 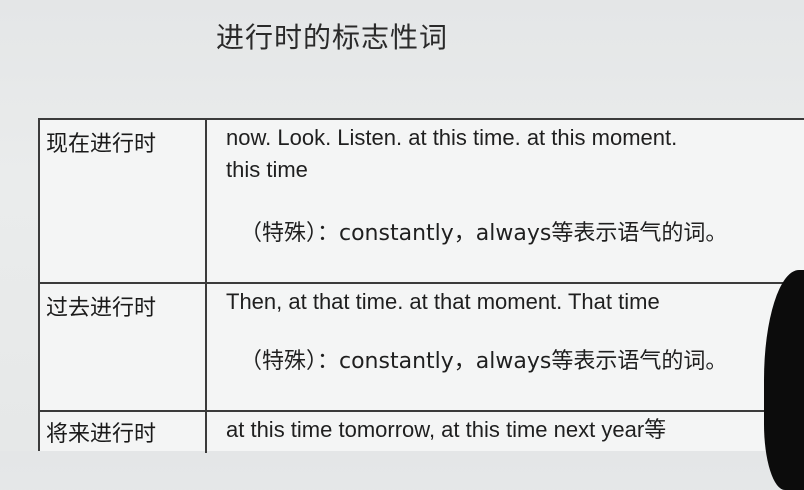 I want to click on tense-name-past: 过去进行时, so click(x=101, y=308).